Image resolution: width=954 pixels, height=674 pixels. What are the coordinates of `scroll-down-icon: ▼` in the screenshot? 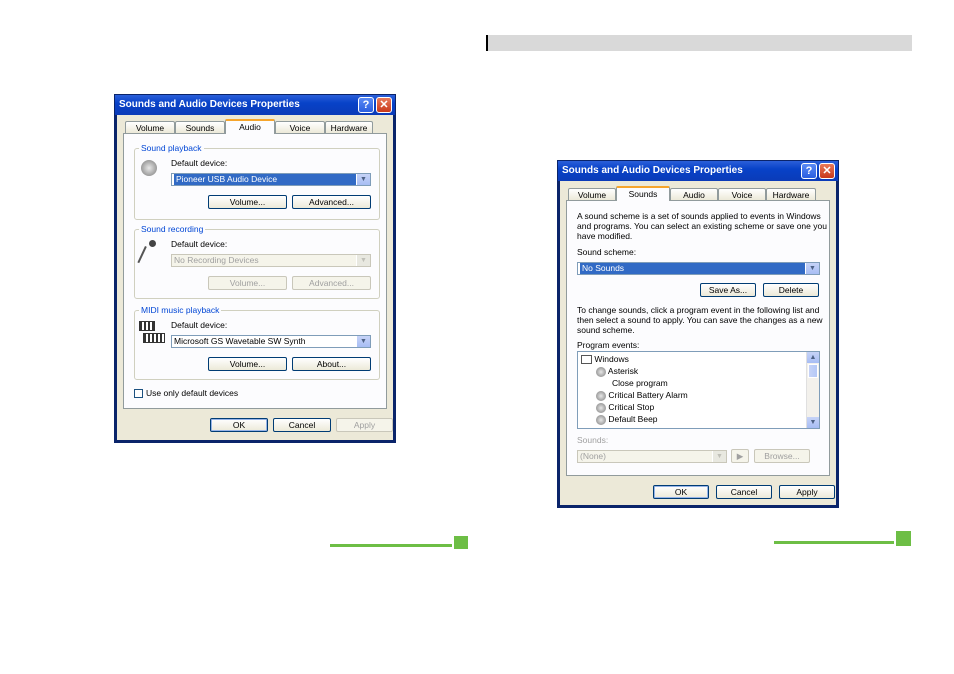 It's located at (813, 422).